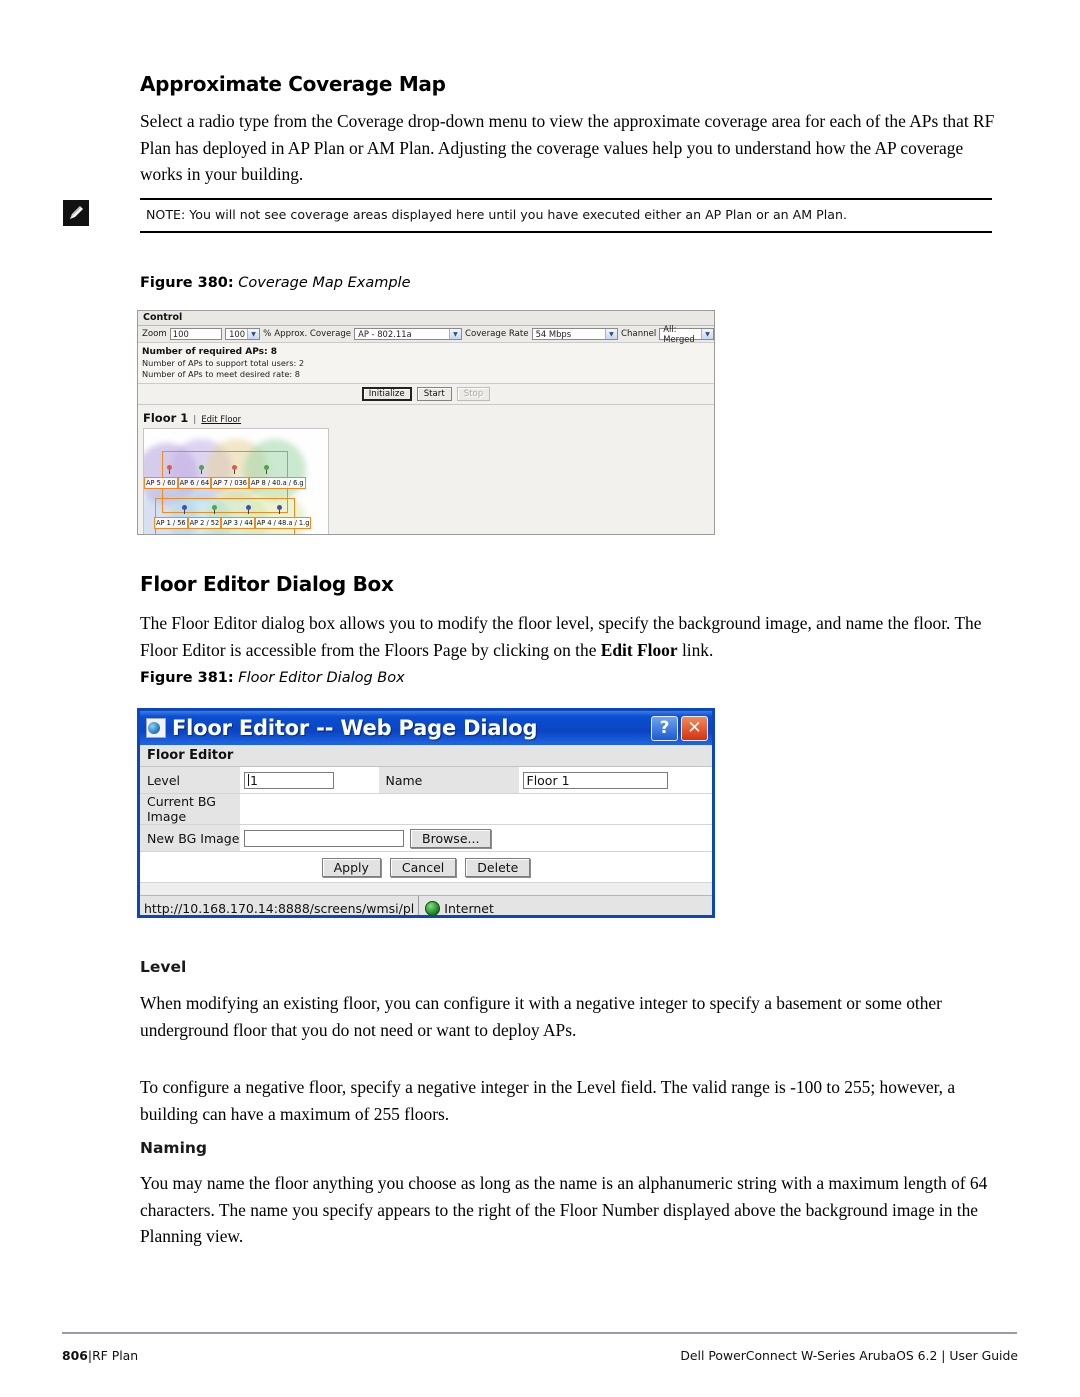 The image size is (1080, 1397). I want to click on control-panel-title: Control, so click(426, 318).